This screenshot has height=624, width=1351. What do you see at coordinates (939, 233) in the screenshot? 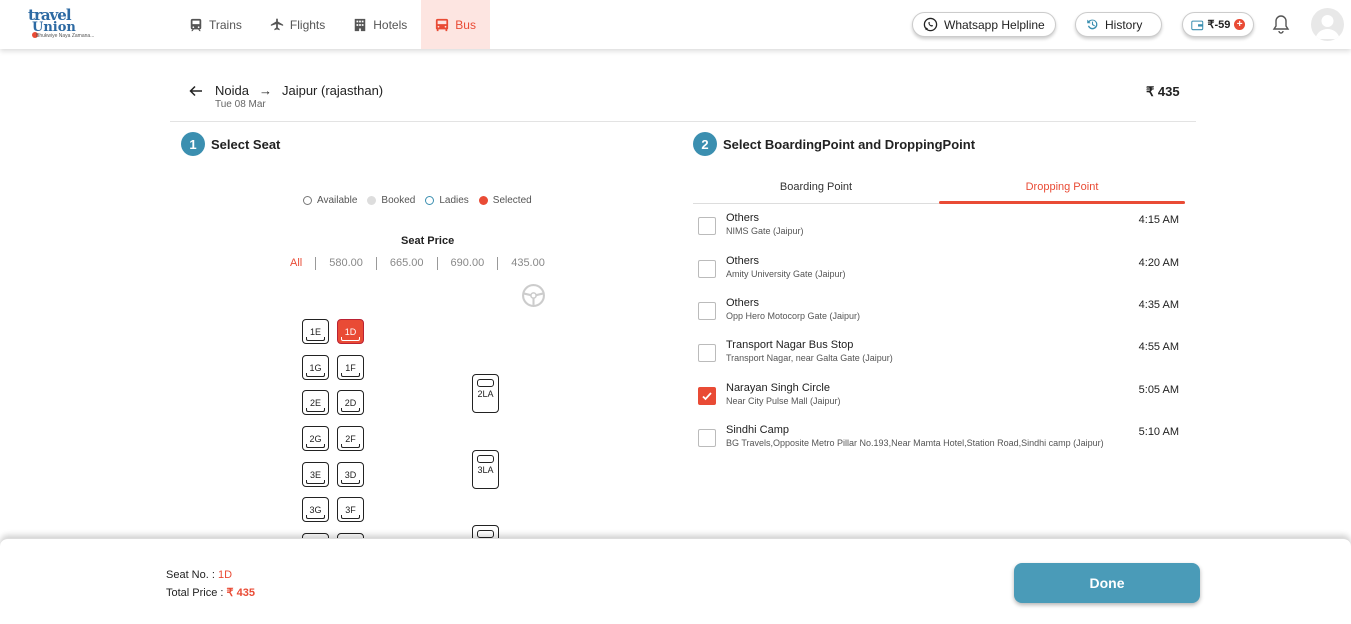
I see `list-item: Others NIMS Gate (Jaipur) 4:15 AM` at bounding box center [939, 233].